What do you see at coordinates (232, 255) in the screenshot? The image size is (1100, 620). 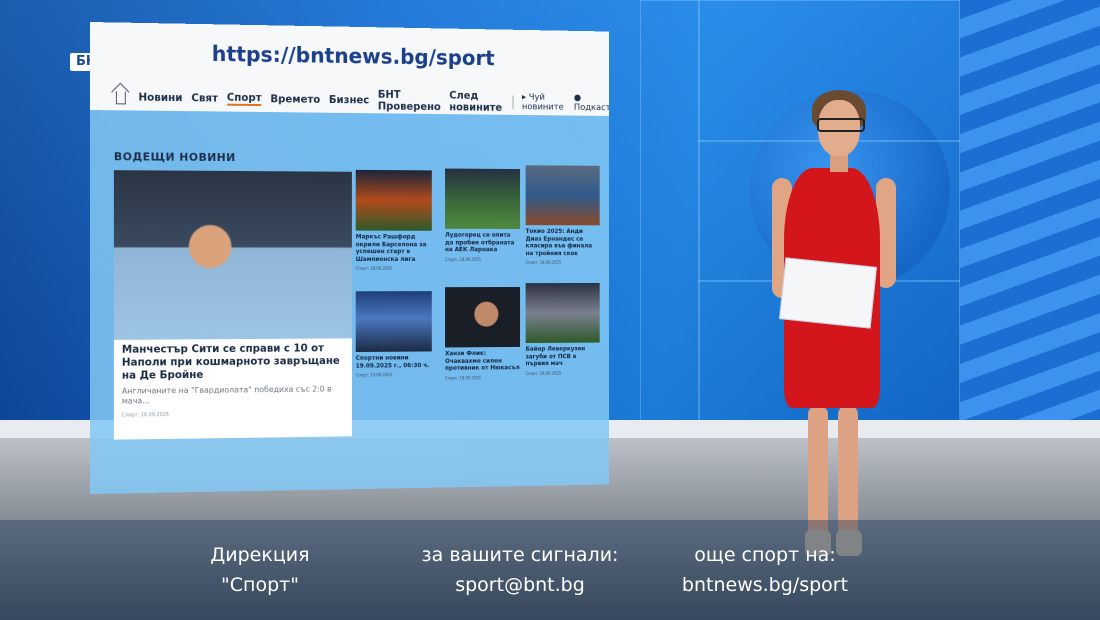 I see `hero-image` at bounding box center [232, 255].